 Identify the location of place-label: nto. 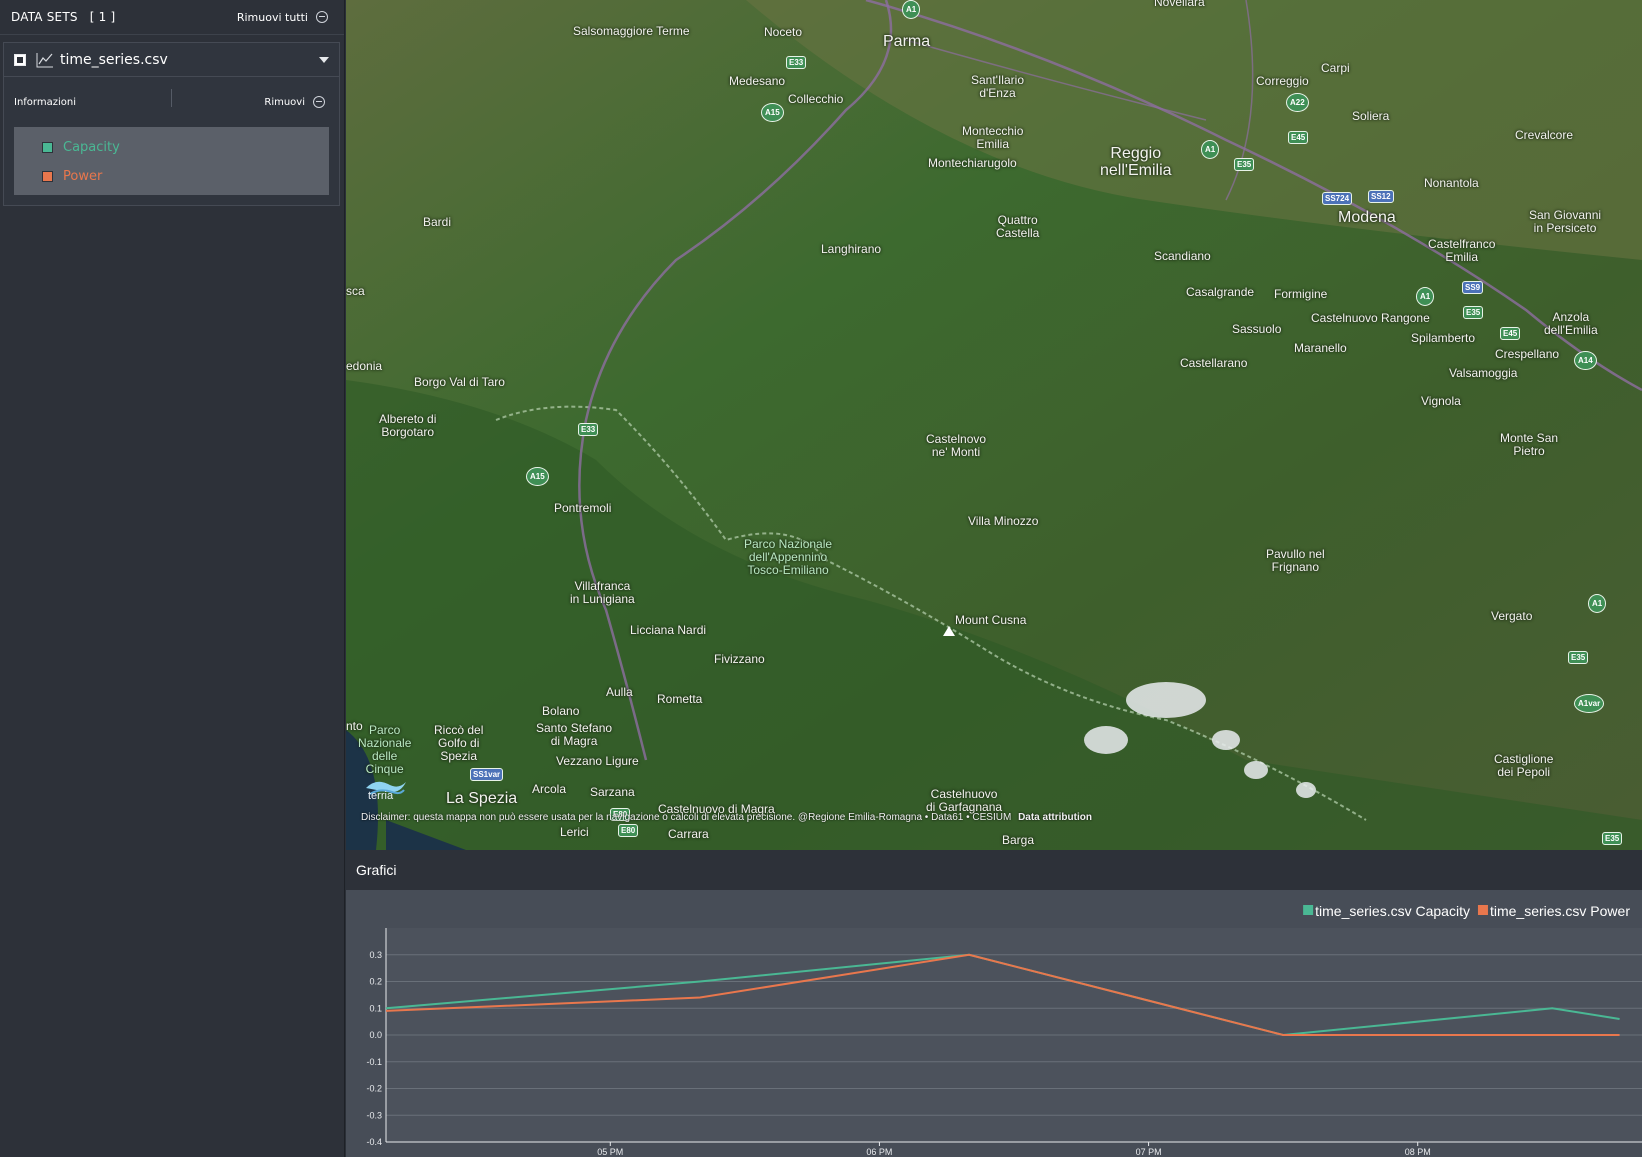
(354, 726).